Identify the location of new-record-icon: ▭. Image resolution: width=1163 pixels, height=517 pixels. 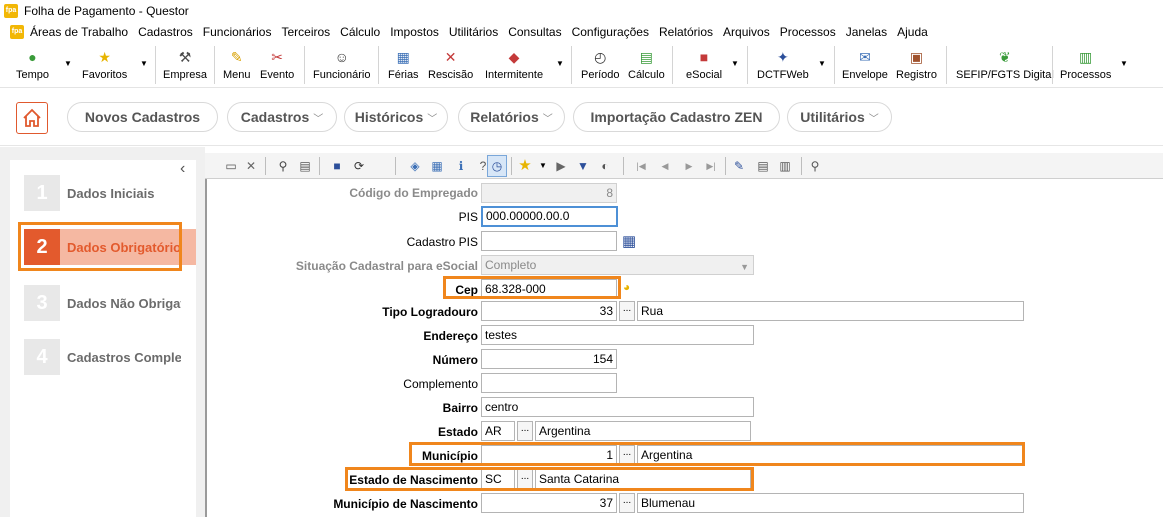
(231, 166).